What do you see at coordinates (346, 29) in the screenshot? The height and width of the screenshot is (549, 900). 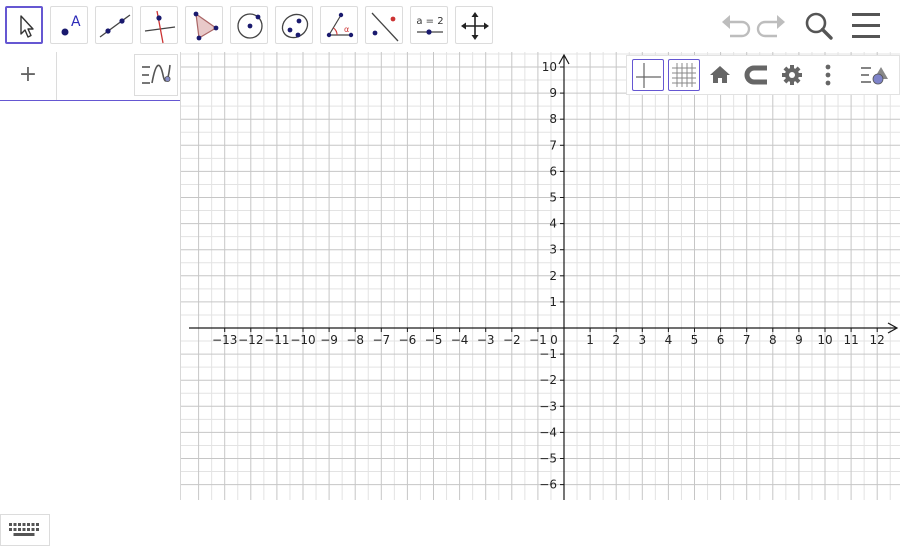 I see `angle-tool-label: α` at bounding box center [346, 29].